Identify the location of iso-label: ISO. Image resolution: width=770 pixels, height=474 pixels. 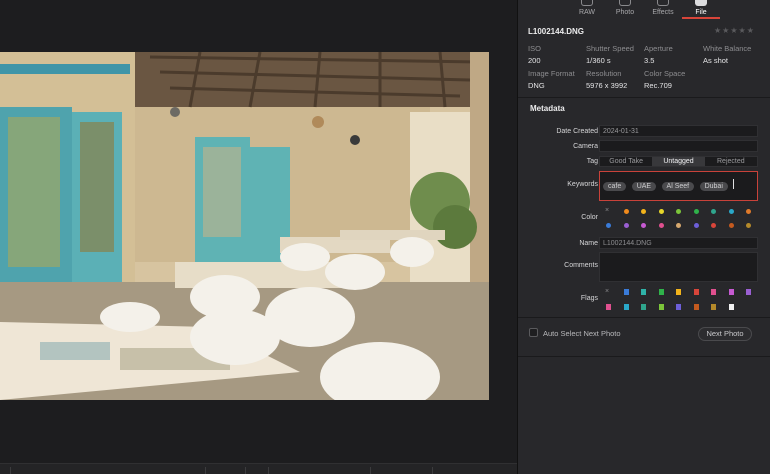
(534, 48).